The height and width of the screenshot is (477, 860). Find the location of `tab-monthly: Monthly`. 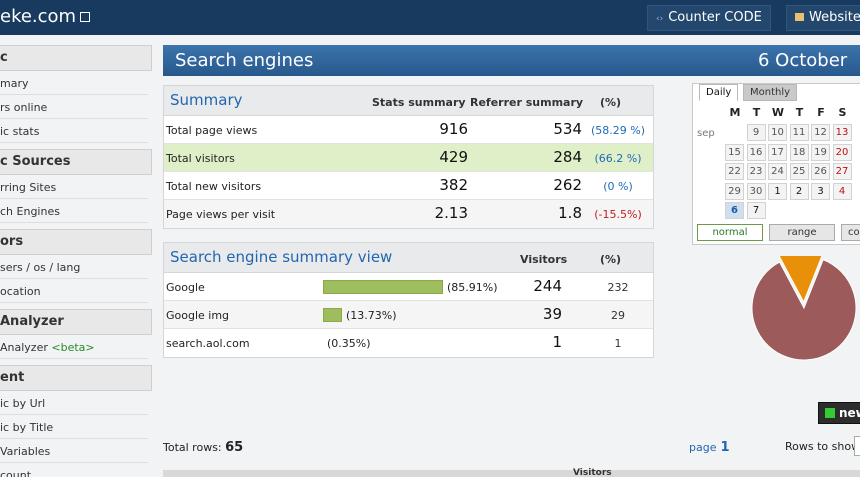

tab-monthly: Monthly is located at coordinates (770, 92).